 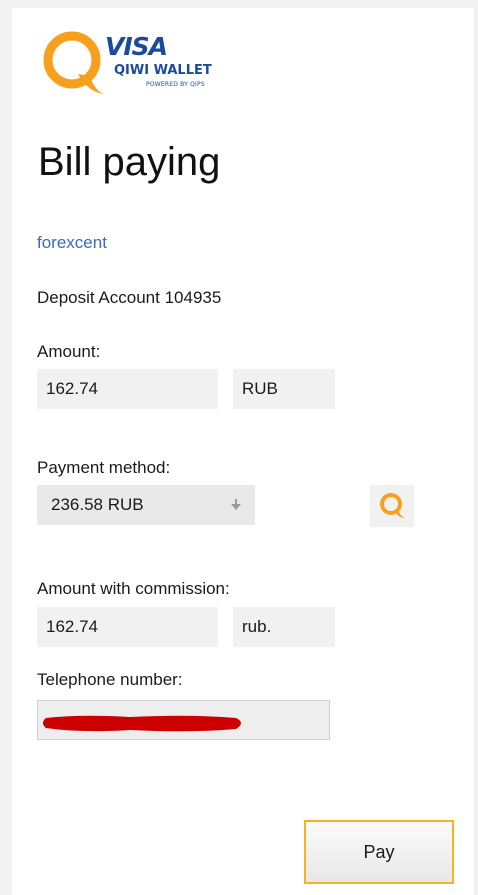 What do you see at coordinates (72, 243) in the screenshot?
I see `merchant-link: forexcent` at bounding box center [72, 243].